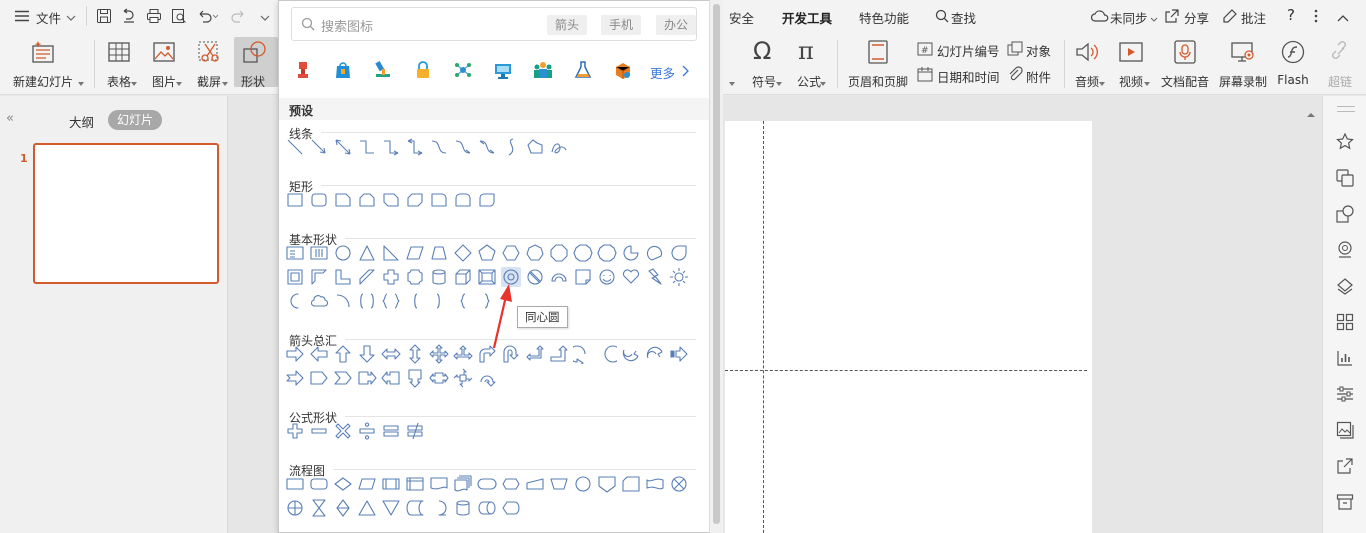 The image size is (1366, 533). I want to click on shape-double-brace, so click(391, 301).